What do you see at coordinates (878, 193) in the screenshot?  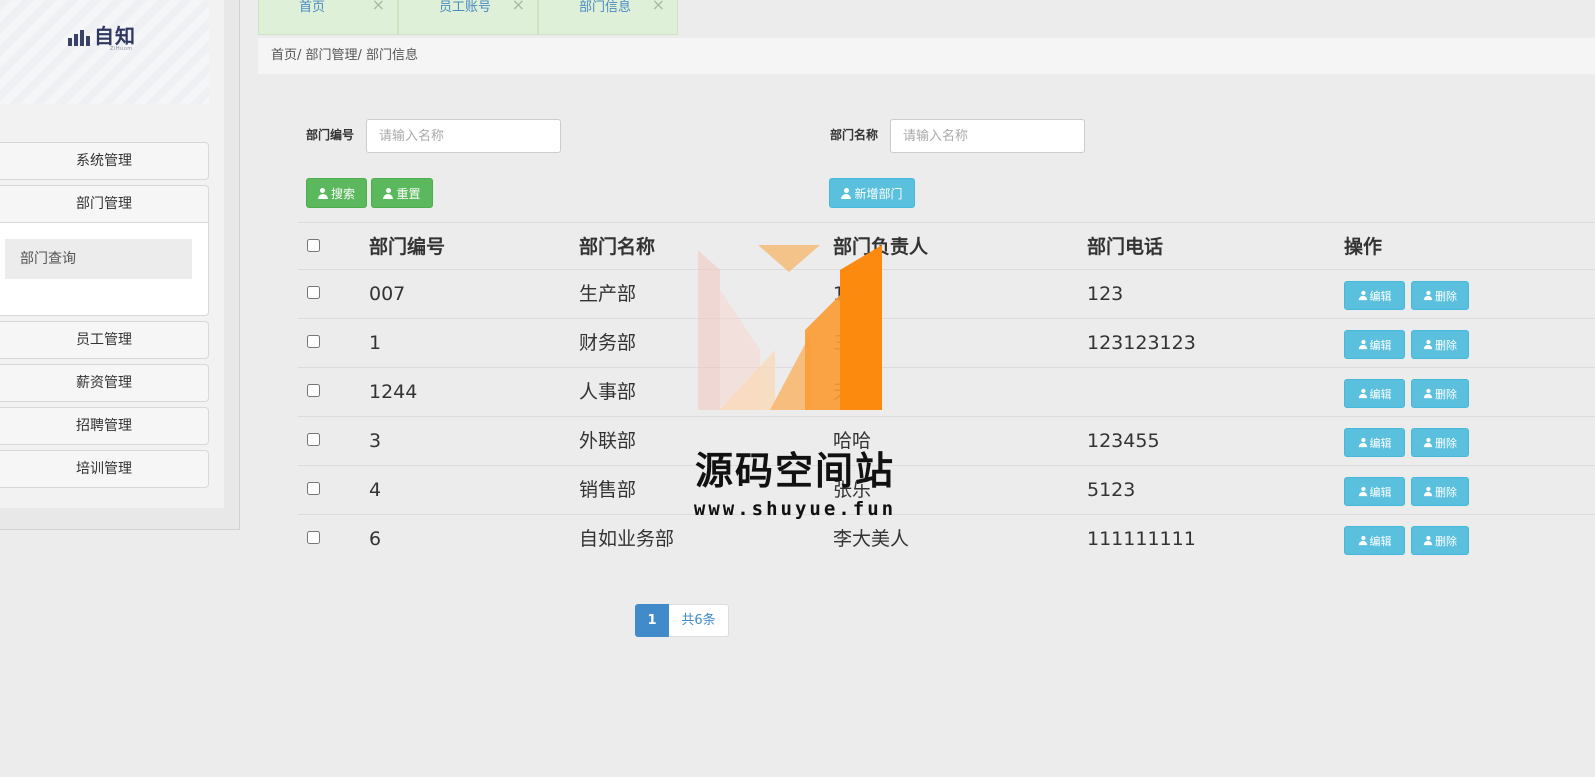 I see `add-department-button-label: 新增部门` at bounding box center [878, 193].